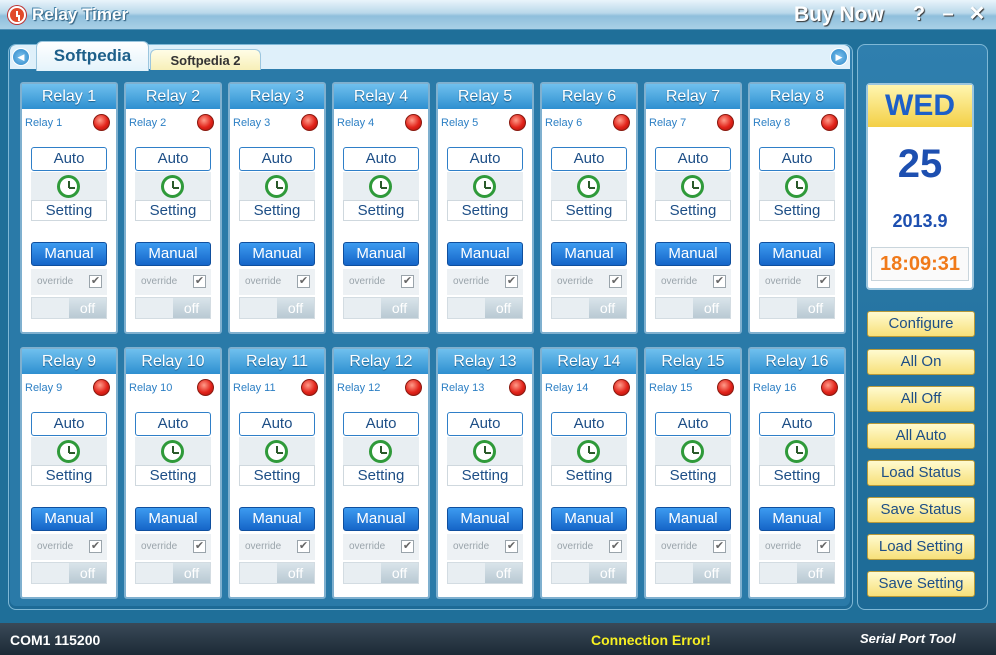  Describe the element at coordinates (921, 584) in the screenshot. I see `save-setting-button: Save Setting` at that location.